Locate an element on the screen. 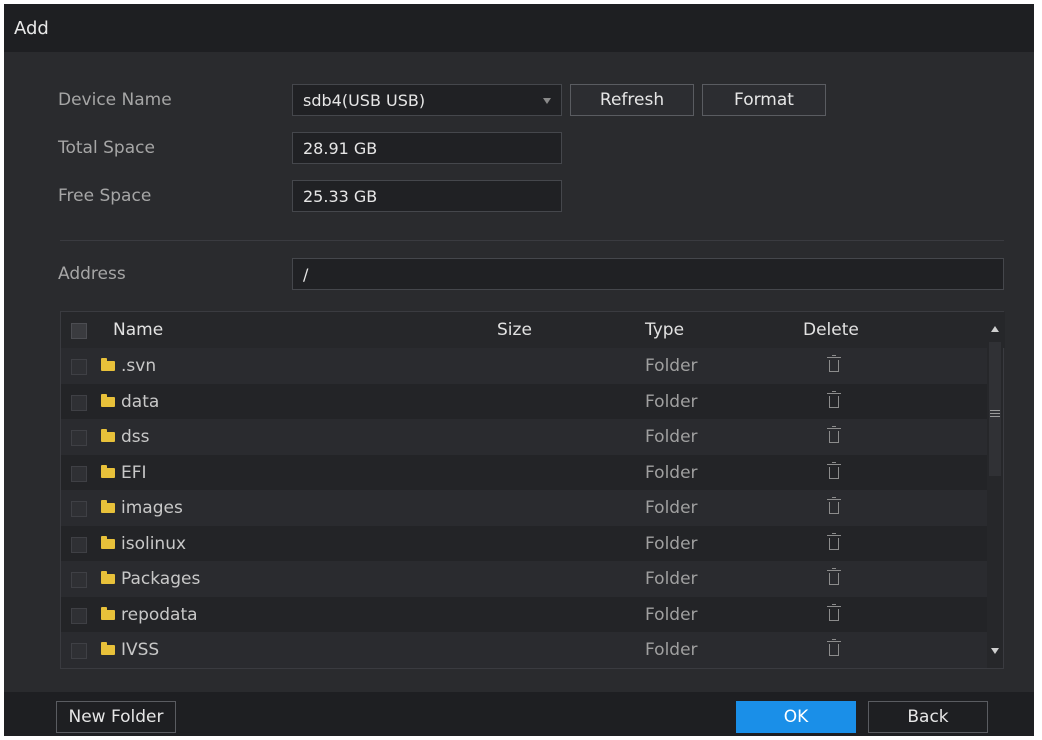 Image resolution: width=1042 pixels, height=740 pixels. scroll-up-icon is located at coordinates (995, 329).